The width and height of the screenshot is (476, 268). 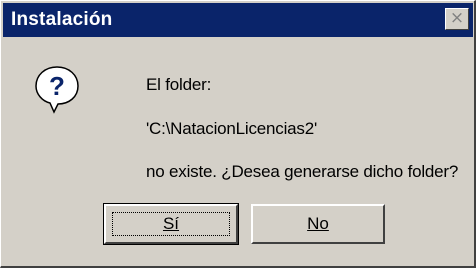 I want to click on window-title: Instalación, so click(x=62, y=19).